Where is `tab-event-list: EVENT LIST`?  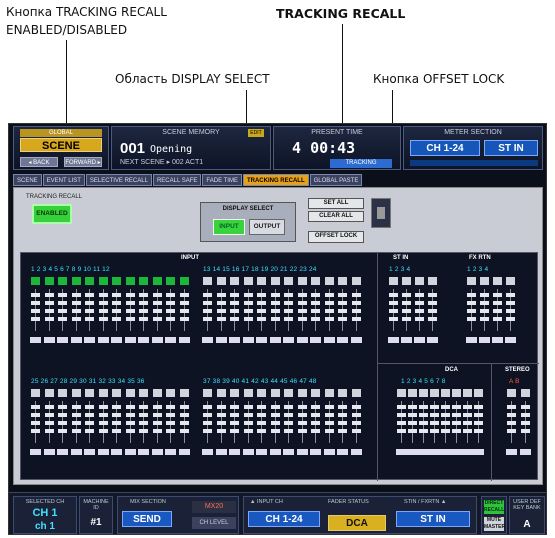
tab-event-list: EVENT LIST is located at coordinates (63, 180).